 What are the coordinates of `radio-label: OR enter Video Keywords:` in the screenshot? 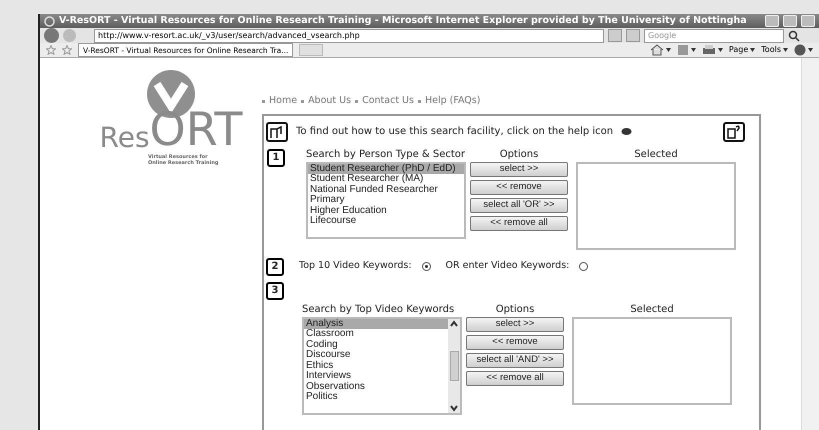 It's located at (508, 266).